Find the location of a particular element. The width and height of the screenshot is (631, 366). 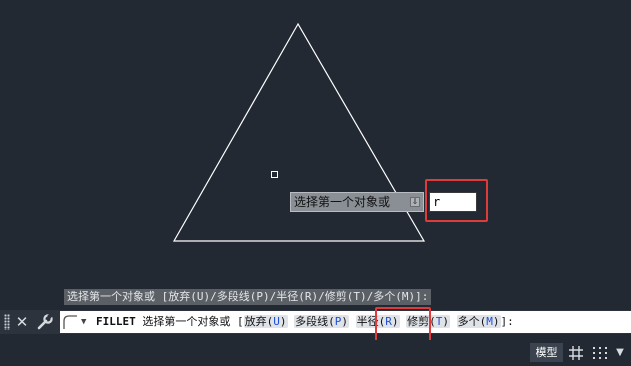

down-arrow-icon: ⇓ is located at coordinates (415, 202).